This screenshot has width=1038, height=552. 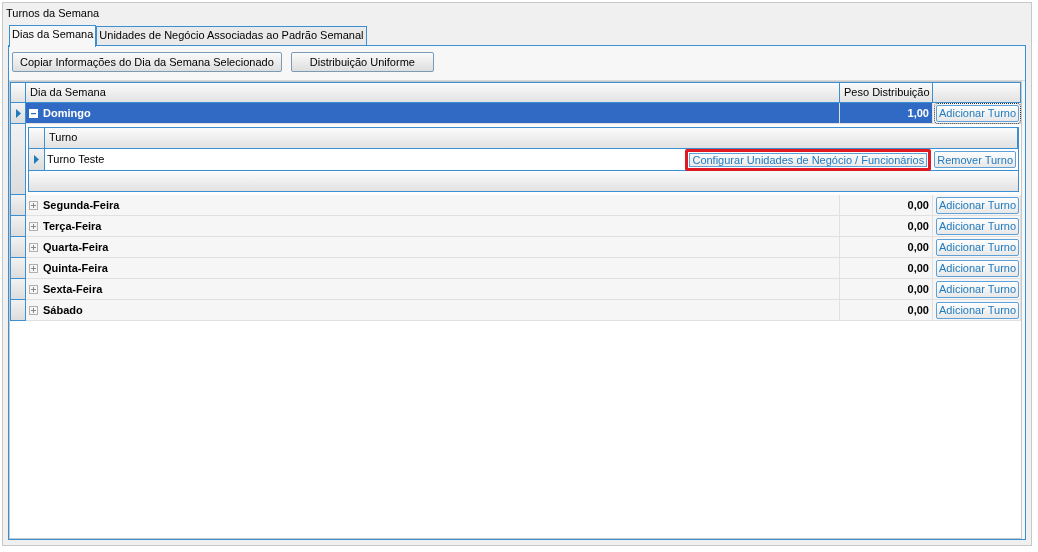 What do you see at coordinates (76, 247) in the screenshot?
I see `day-name: Quarta-Feira` at bounding box center [76, 247].